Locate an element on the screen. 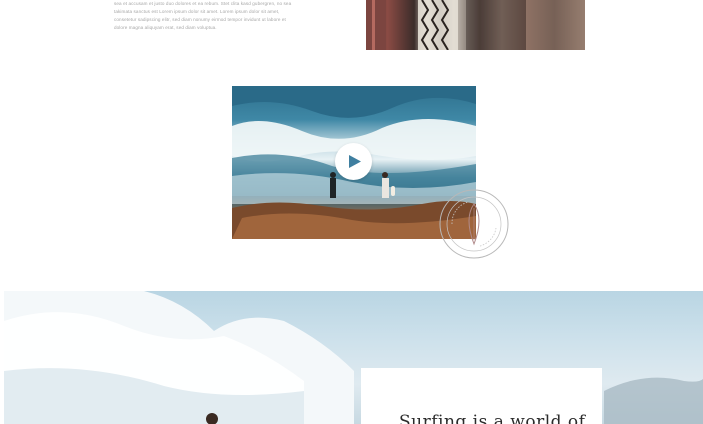 This screenshot has width=703, height=424. textile-photo-art is located at coordinates (475, 25).